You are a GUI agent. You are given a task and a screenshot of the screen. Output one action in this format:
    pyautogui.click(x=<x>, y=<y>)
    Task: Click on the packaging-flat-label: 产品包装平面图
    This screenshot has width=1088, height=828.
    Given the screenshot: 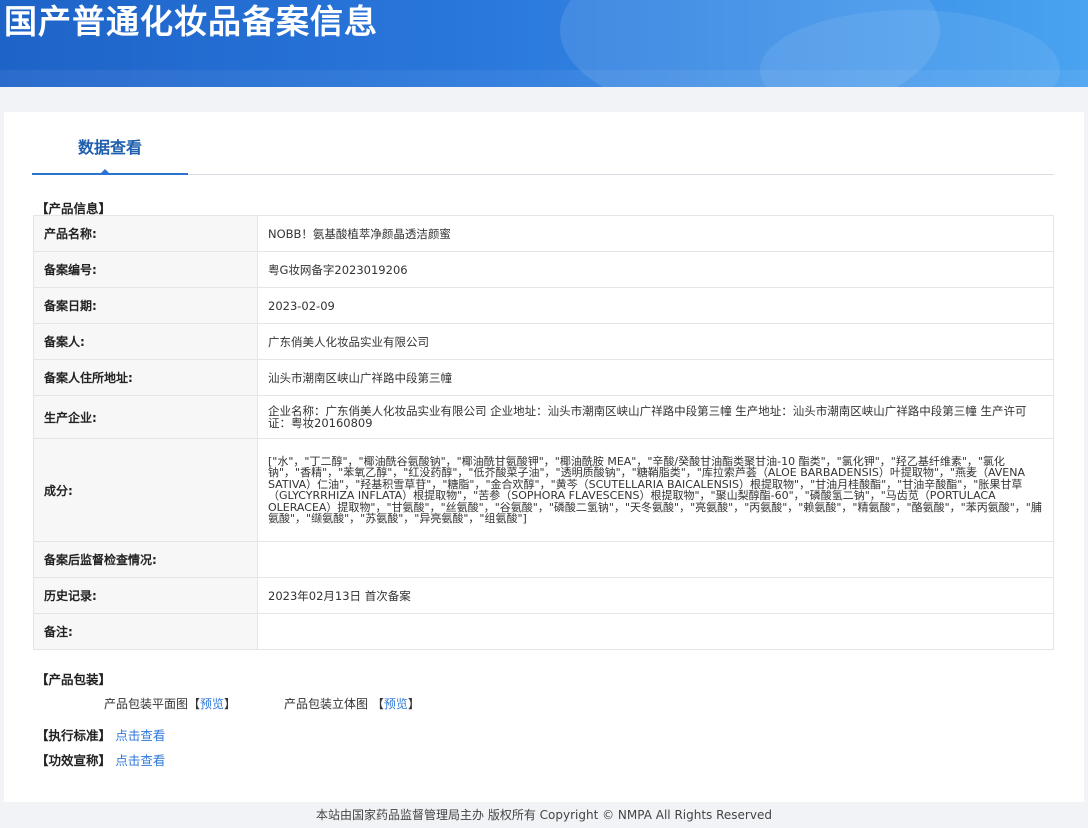 What is the action you would take?
    pyautogui.click(x=146, y=704)
    